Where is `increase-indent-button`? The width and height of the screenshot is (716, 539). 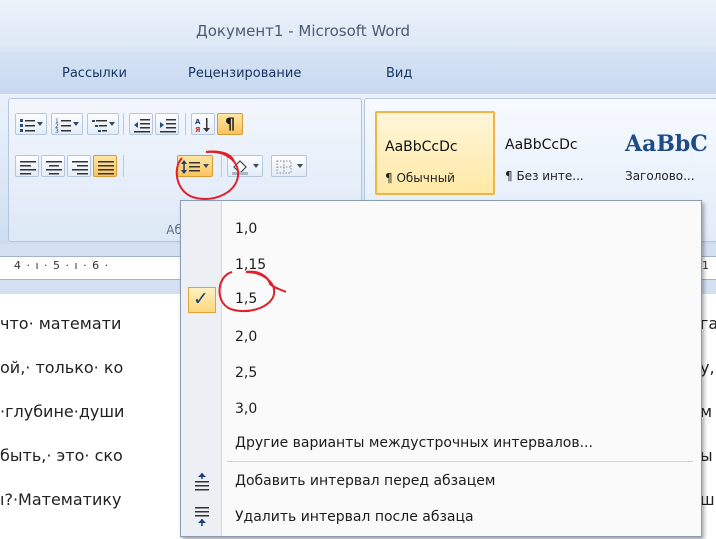
increase-indent-button is located at coordinates (167, 124).